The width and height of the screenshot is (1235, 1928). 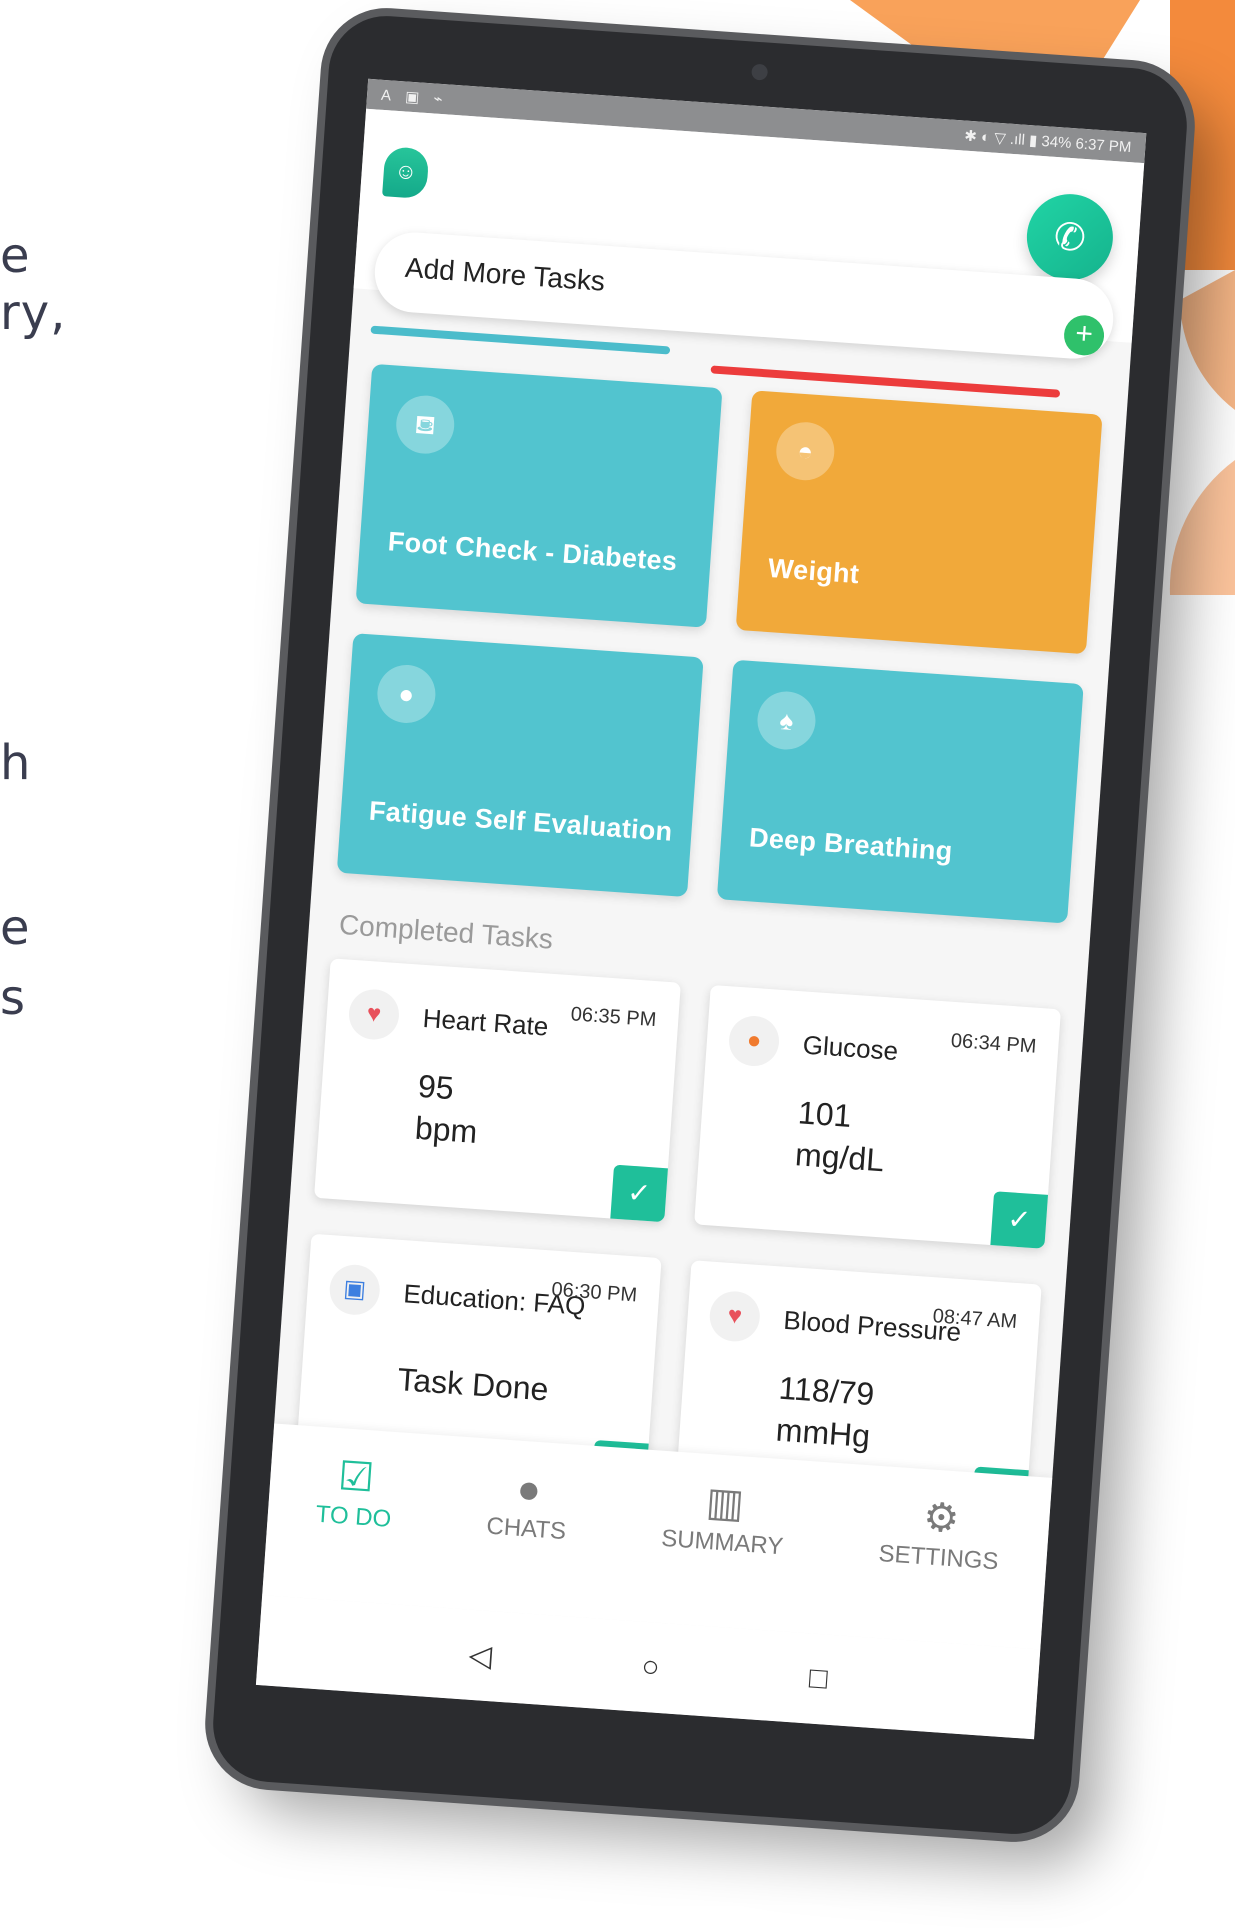 I want to click on nav-todo: ☑ TO DO, so click(x=355, y=1491).